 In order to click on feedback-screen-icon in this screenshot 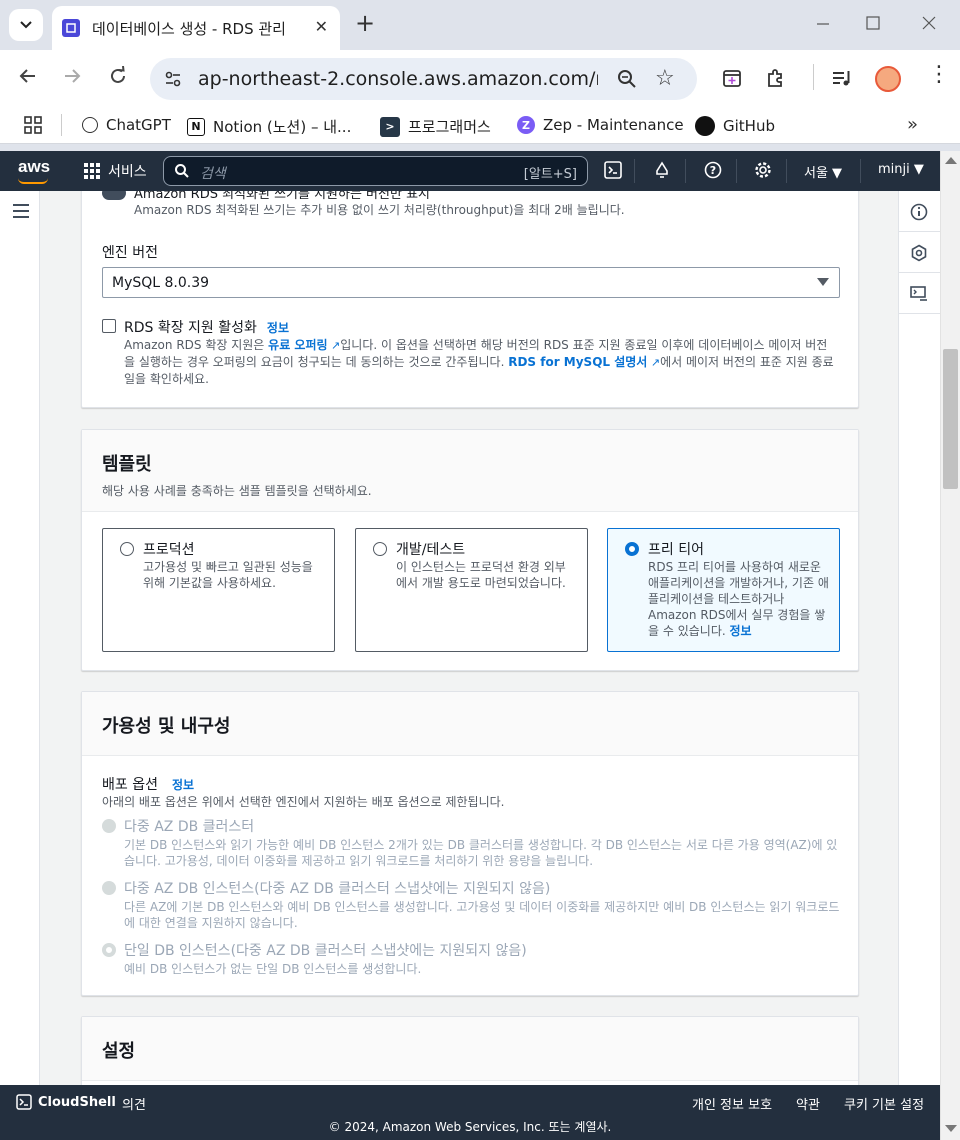, I will do `click(919, 294)`.